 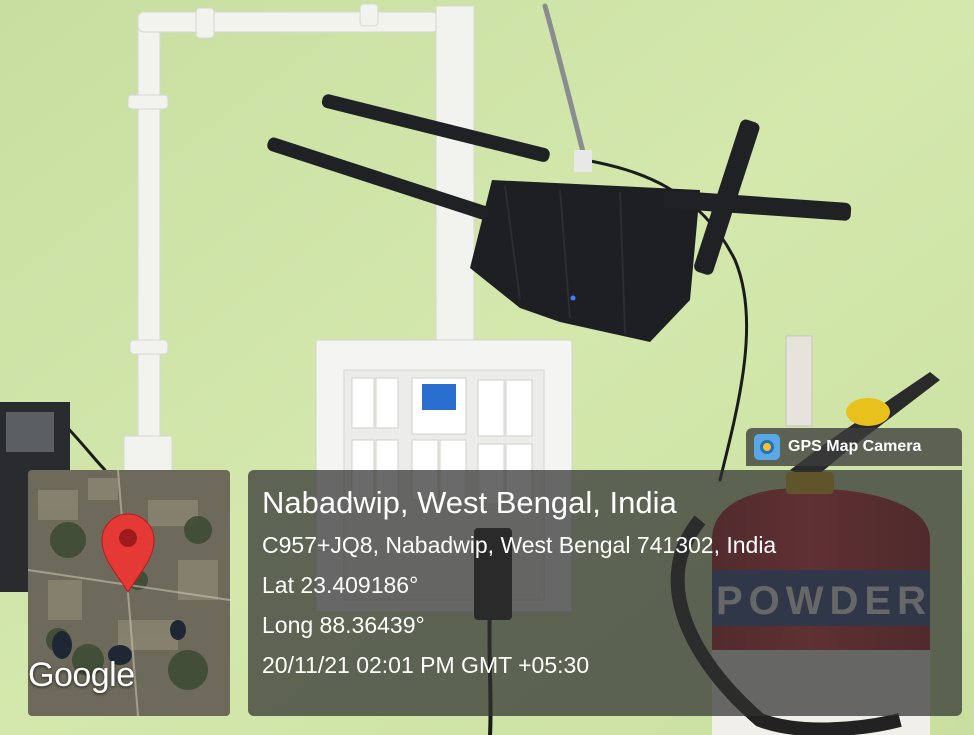 I want to click on camera-map-icon, so click(x=767, y=447).